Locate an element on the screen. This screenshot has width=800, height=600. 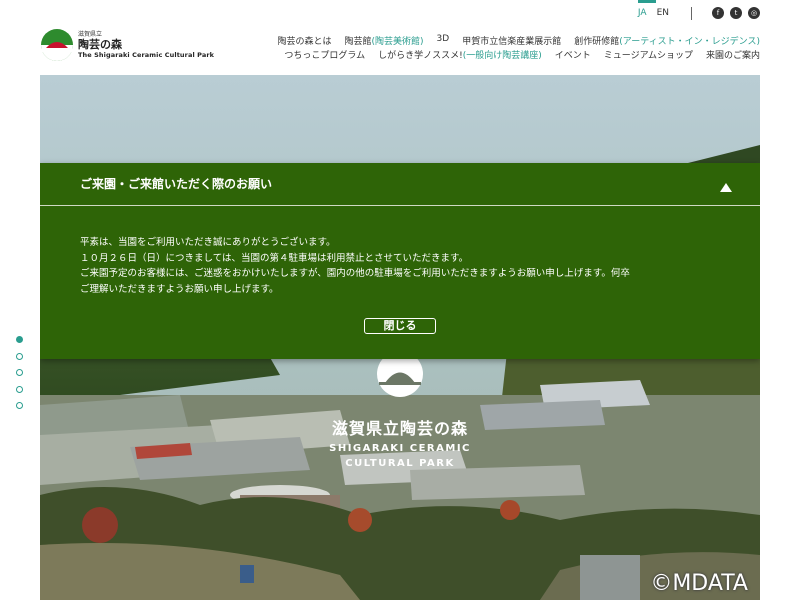
nav-item-museum-shop: ミュージアムショップ is located at coordinates (648, 54).